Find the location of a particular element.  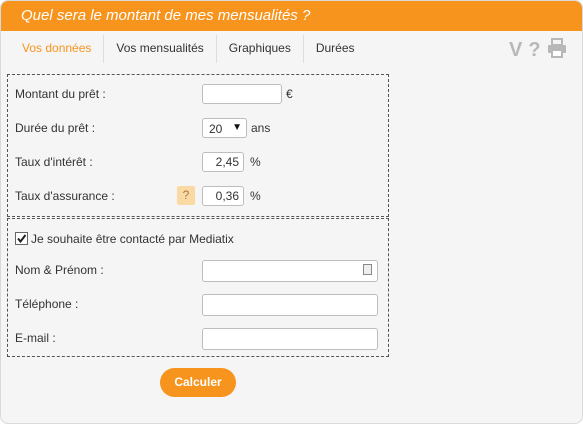

v-icon: V is located at coordinates (515, 50).